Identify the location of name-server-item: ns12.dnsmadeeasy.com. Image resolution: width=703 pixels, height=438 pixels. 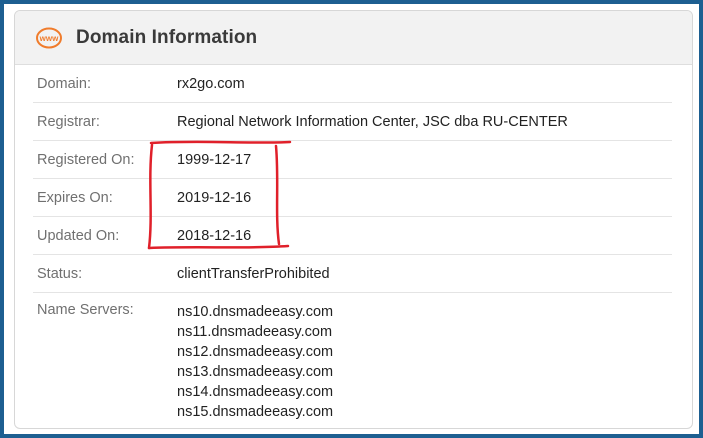
(255, 352).